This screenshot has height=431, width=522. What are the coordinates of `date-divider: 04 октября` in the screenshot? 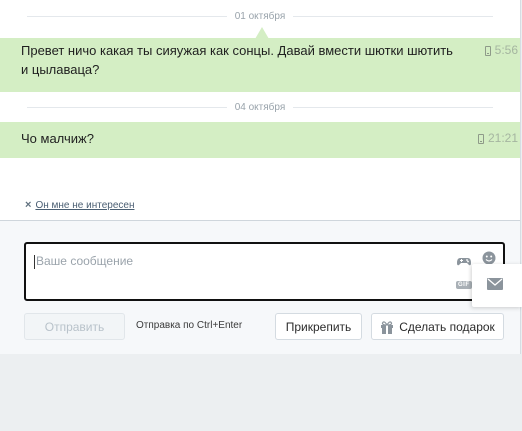 It's located at (260, 107).